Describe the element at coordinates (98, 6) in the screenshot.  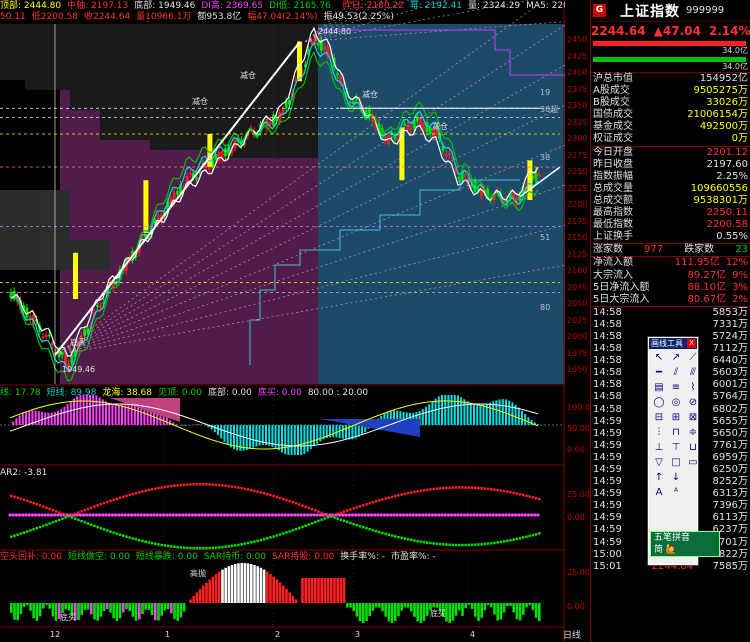
I see `header1-item: 中轴: 2197.13` at that location.